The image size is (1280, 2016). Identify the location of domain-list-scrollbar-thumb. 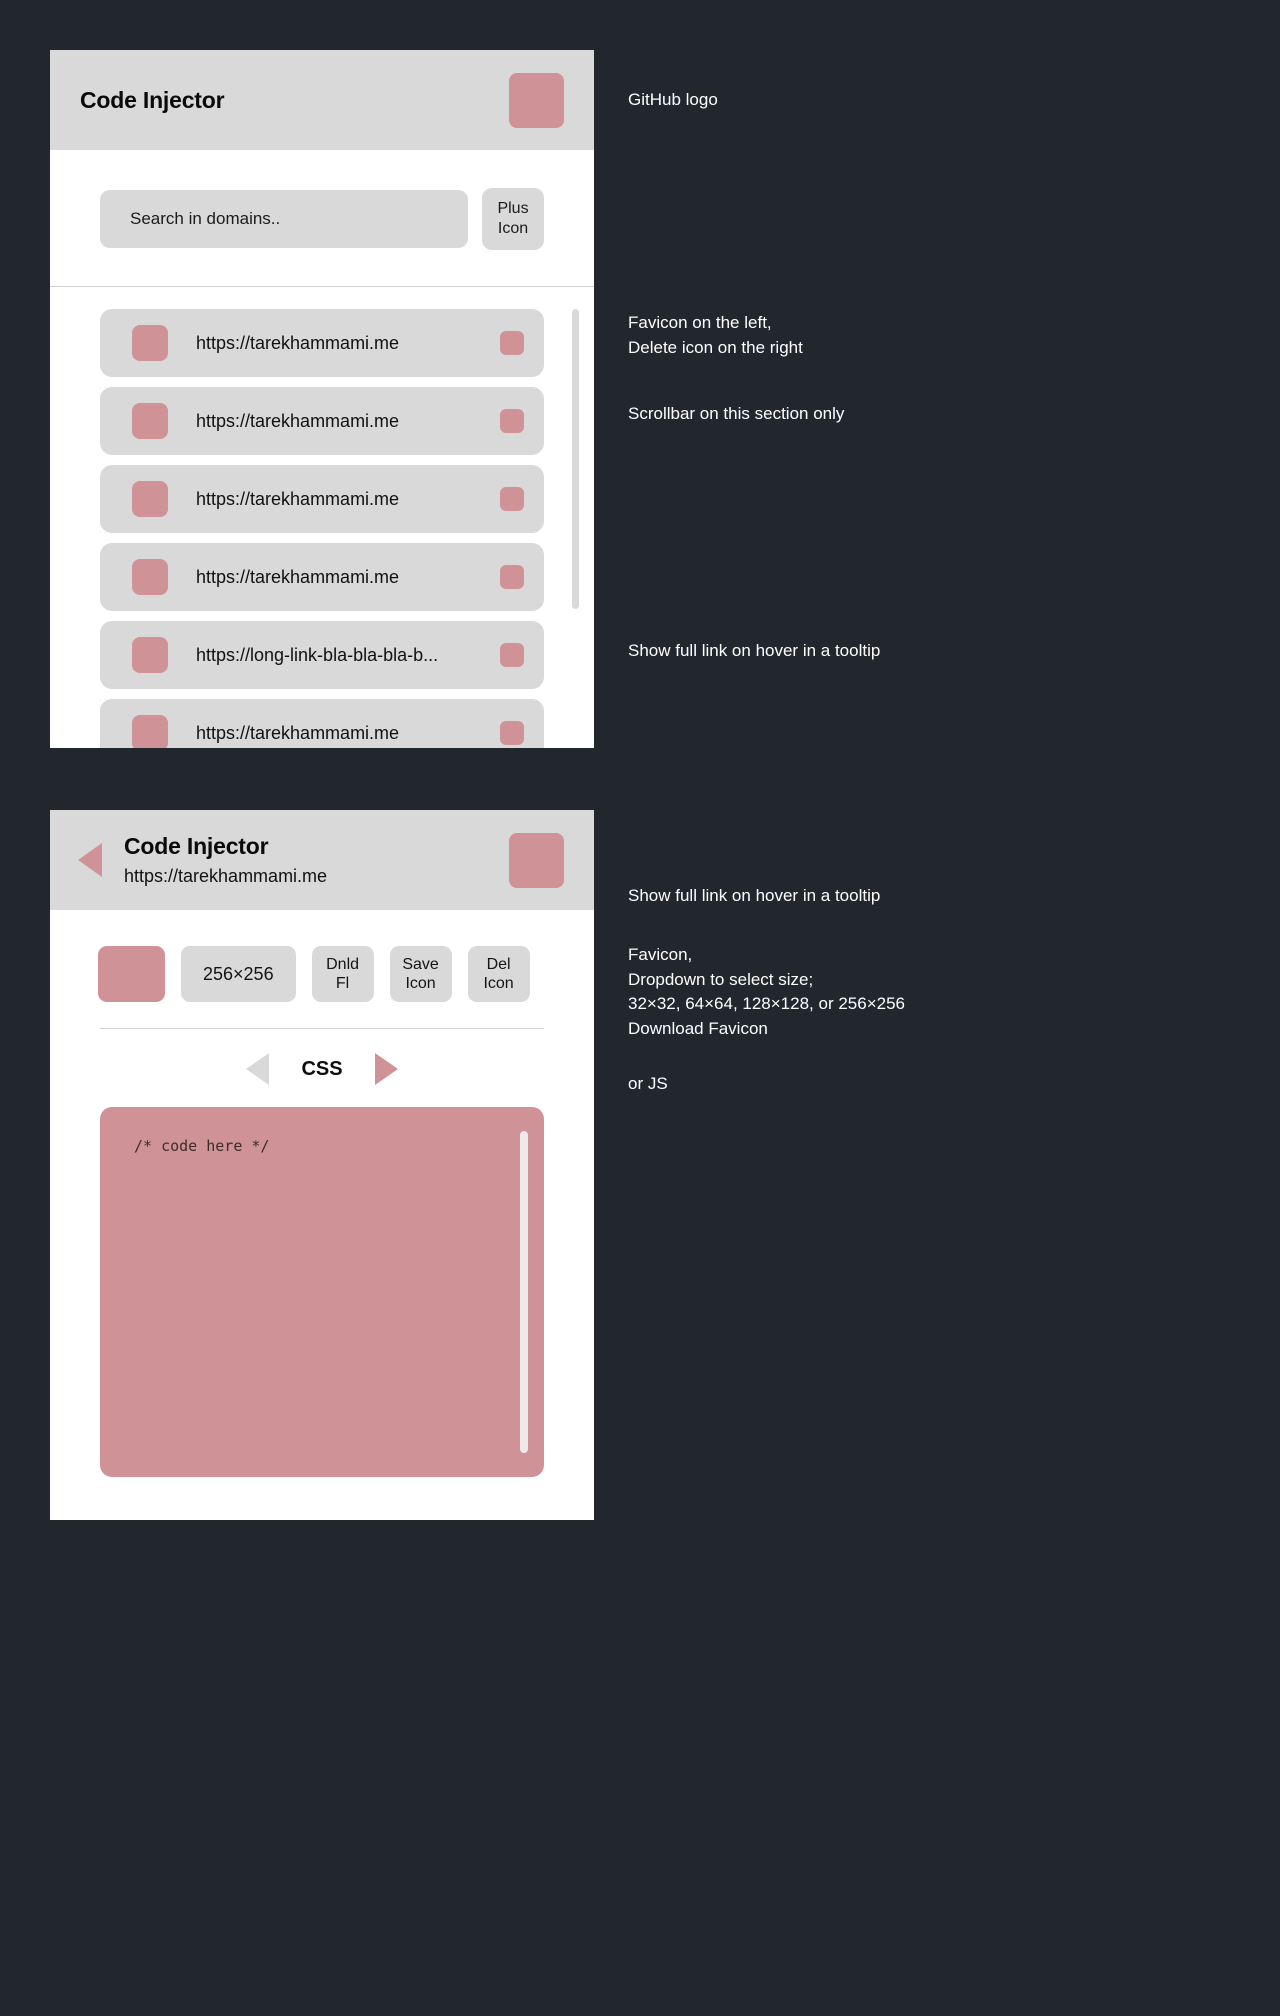
(575, 459).